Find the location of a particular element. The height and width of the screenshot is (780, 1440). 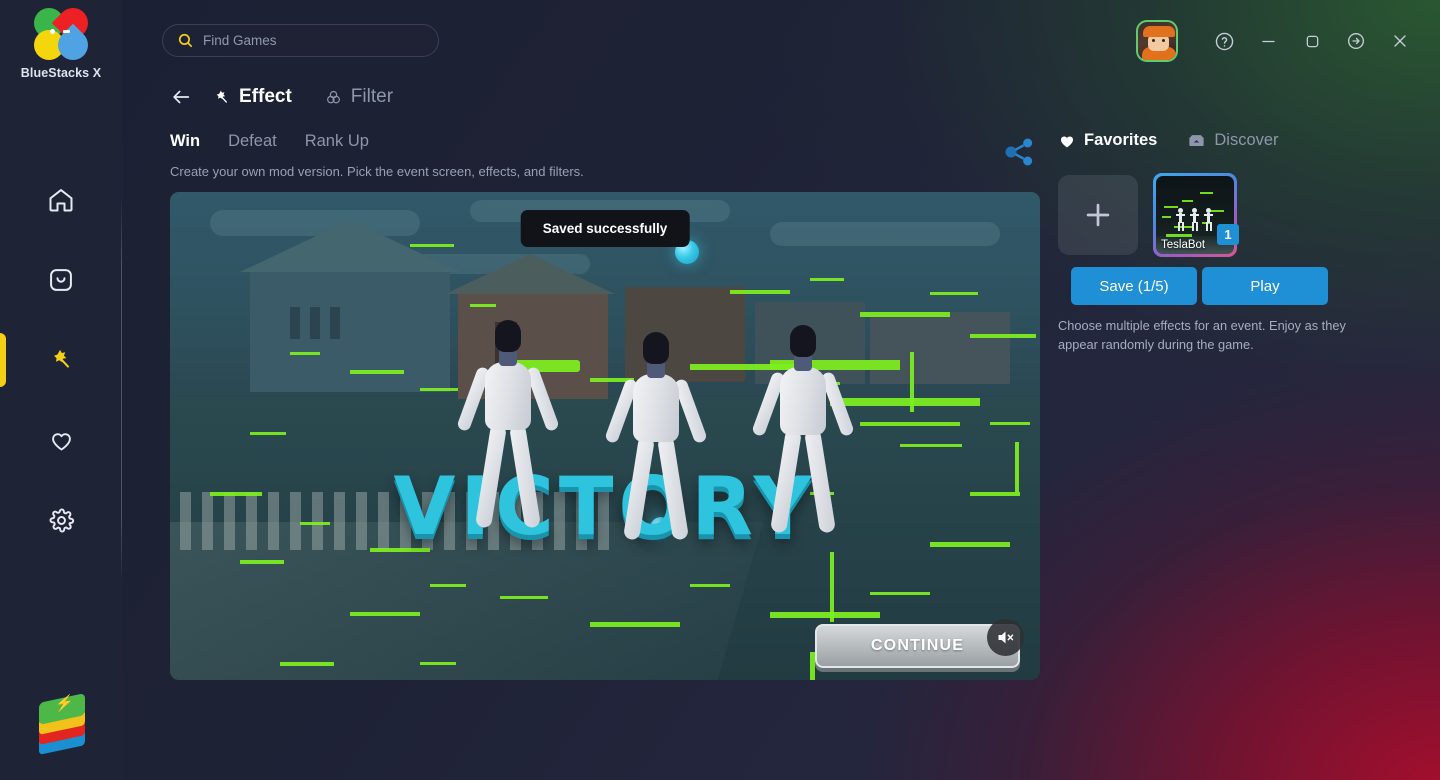

search-input: Find Games is located at coordinates (300, 40).